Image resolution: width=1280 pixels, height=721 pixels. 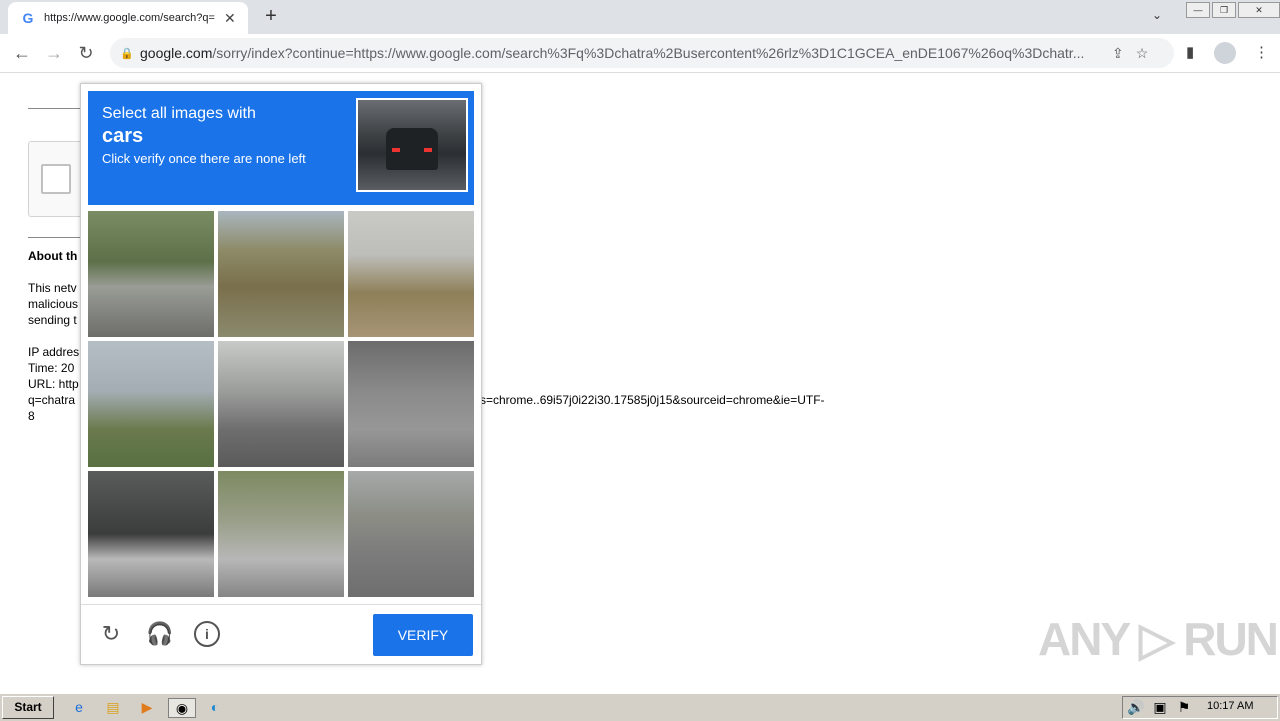 I want to click on window-controls: — ❐ ✕, so click(x=1232, y=10).